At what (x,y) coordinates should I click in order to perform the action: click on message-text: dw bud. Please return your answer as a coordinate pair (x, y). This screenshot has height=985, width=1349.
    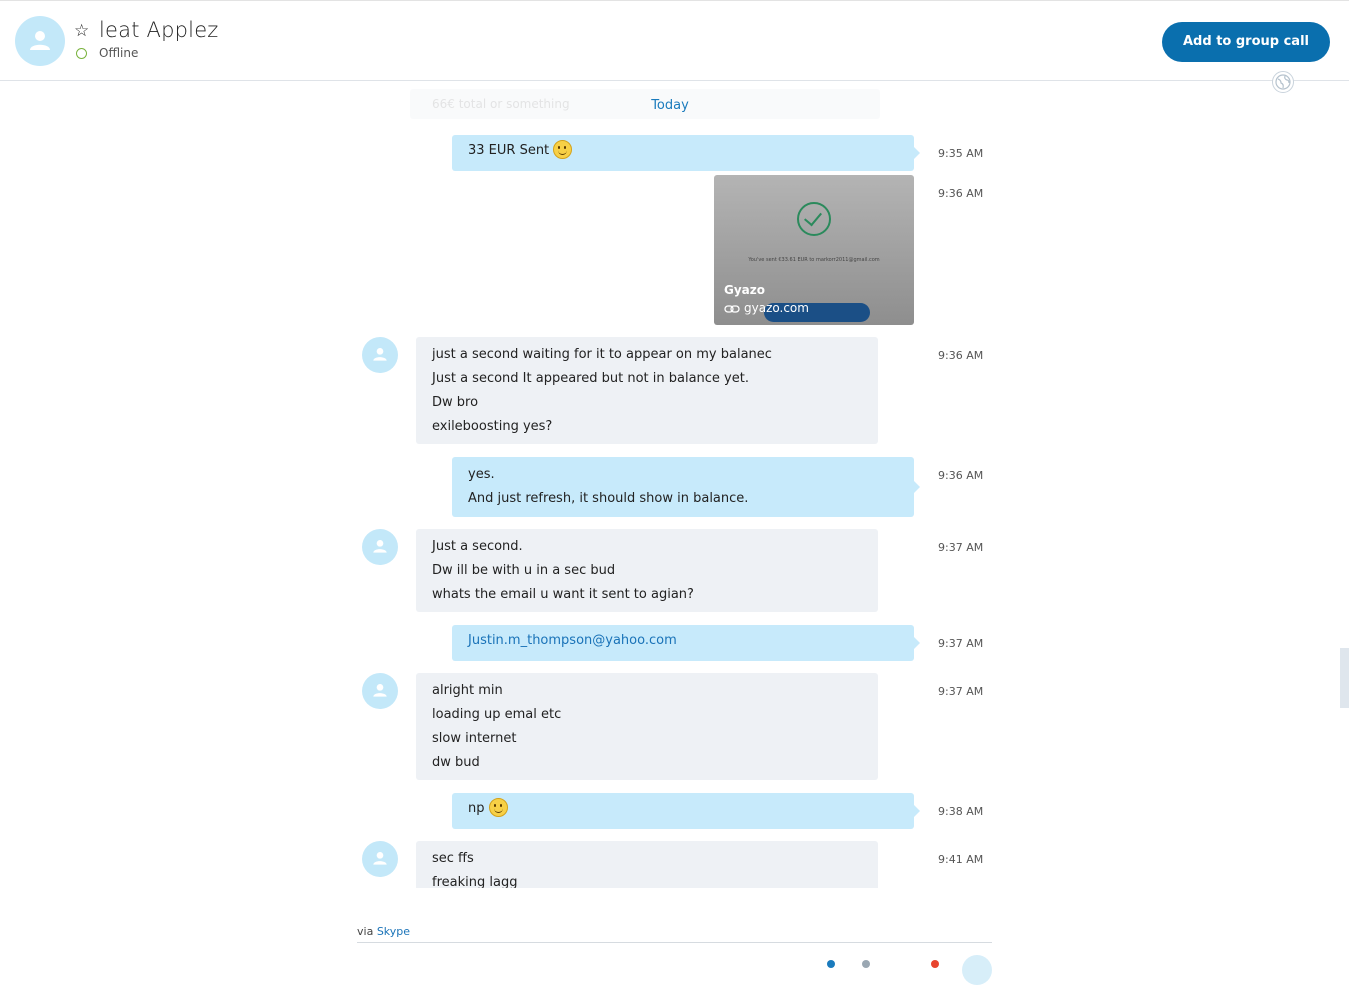
    Looking at the image, I should click on (456, 762).